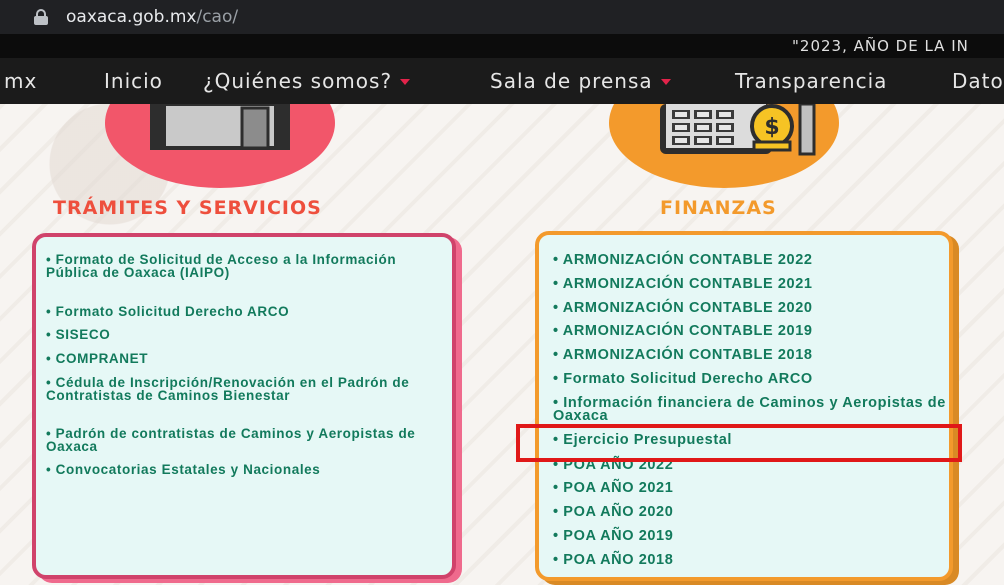 This screenshot has height=585, width=1004. What do you see at coordinates (751, 308) in the screenshot?
I see `list-item-armonizacion-2020: • ARMONIZACIÓN CONTABLE 2020` at bounding box center [751, 308].